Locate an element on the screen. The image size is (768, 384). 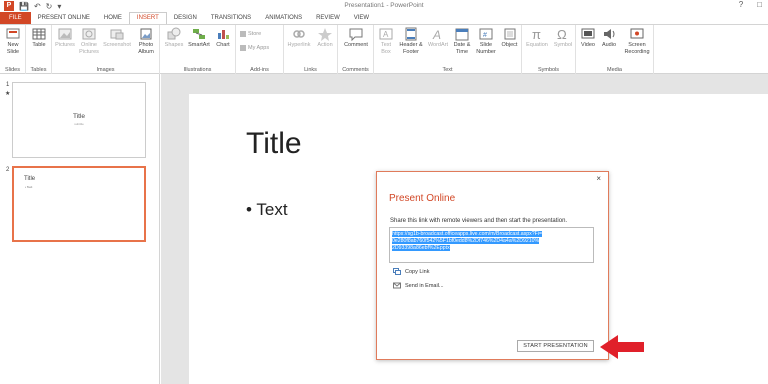
group-tables: Table Tables is located at coordinates (39, 49).